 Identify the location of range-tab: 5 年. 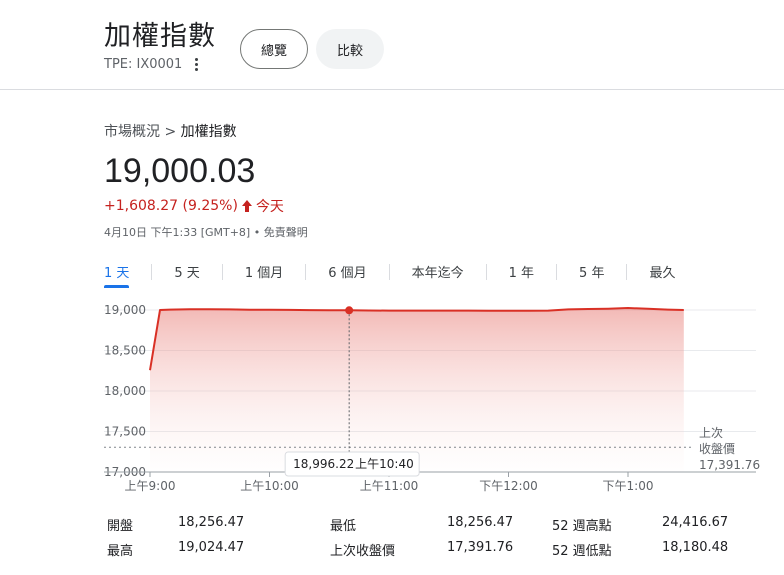
(591, 273).